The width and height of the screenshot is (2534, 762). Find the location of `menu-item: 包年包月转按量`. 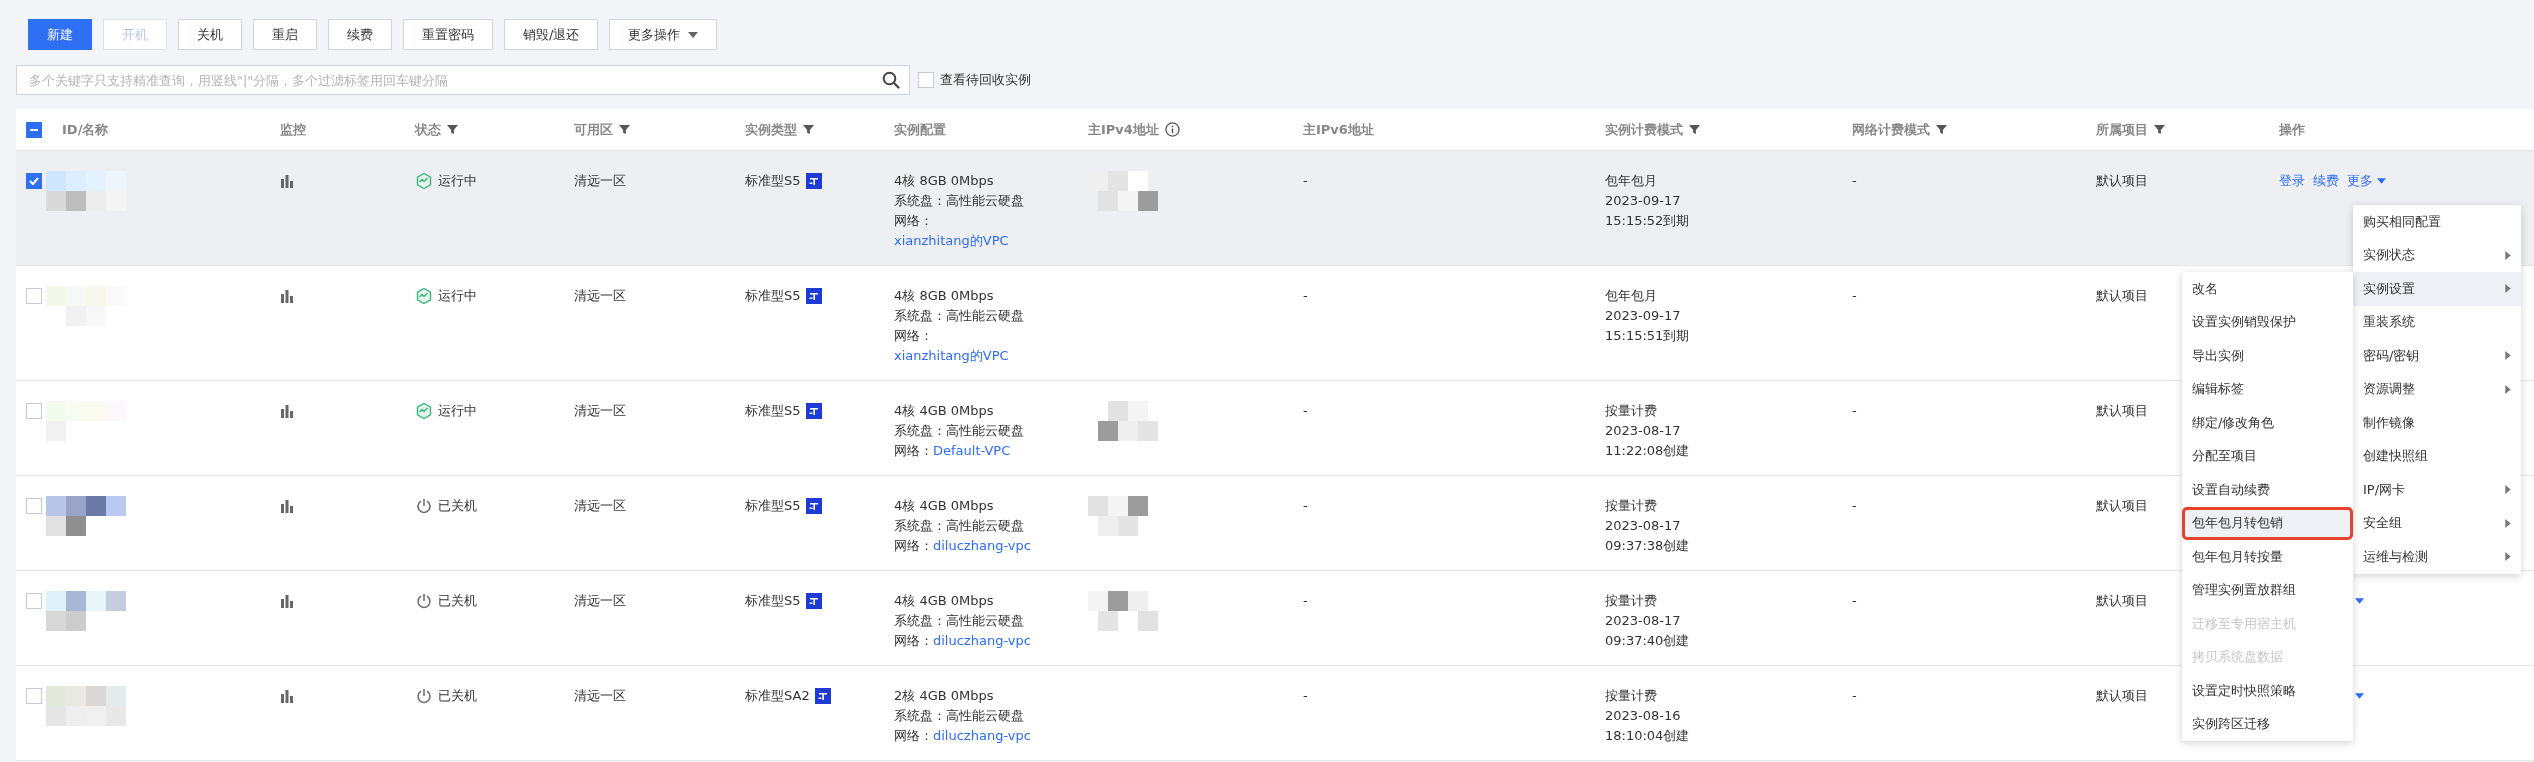

menu-item: 包年包月转按量 is located at coordinates (2267, 557).